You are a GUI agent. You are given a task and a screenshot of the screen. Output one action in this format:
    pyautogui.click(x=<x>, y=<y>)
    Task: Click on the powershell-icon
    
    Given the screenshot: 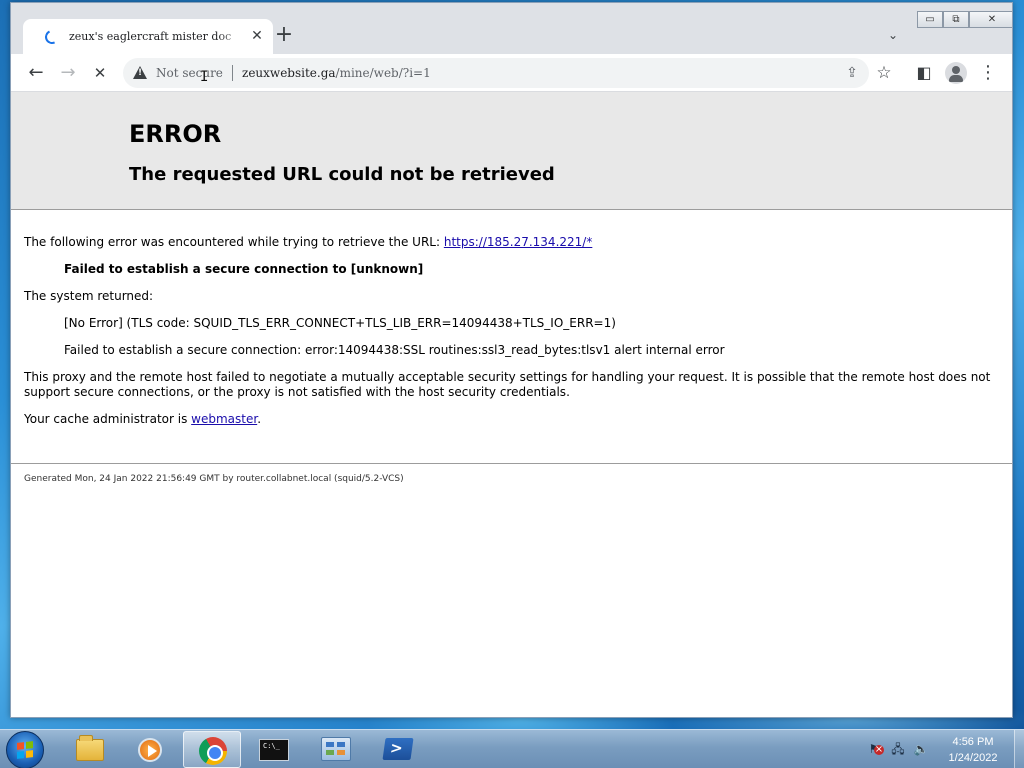 What is the action you would take?
    pyautogui.click(x=398, y=749)
    